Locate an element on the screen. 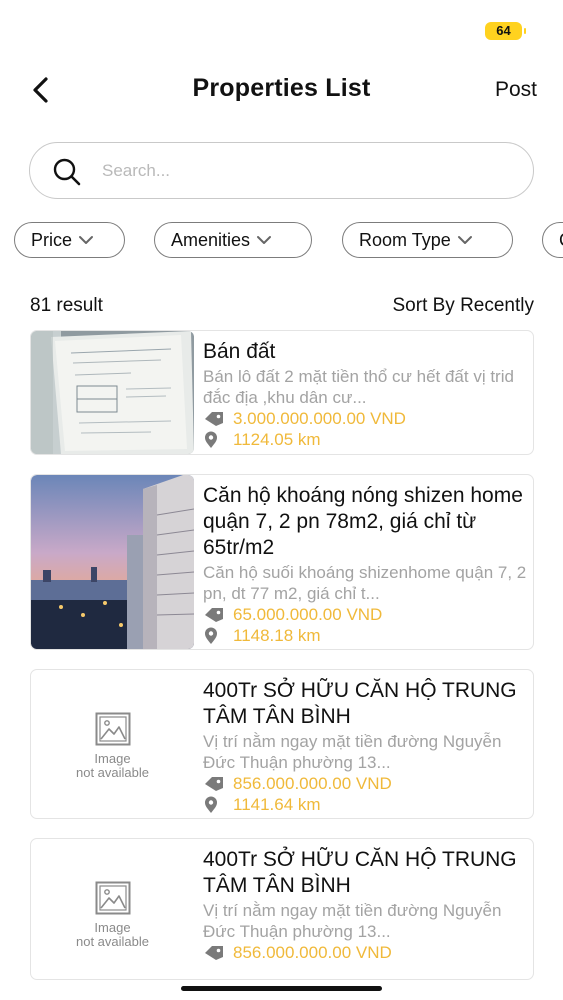 The height and width of the screenshot is (1000, 563). document-photo is located at coordinates (112, 392).